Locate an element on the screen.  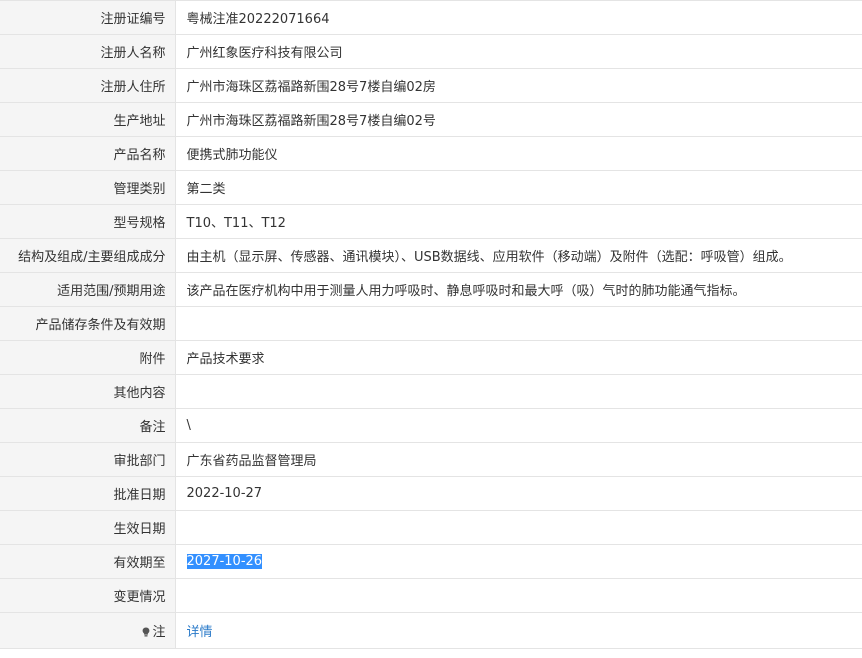
row-registrant-address: 注册人住所 广州市海珠区荔福路新围28号7楼自编02房 is located at coordinates (431, 85).